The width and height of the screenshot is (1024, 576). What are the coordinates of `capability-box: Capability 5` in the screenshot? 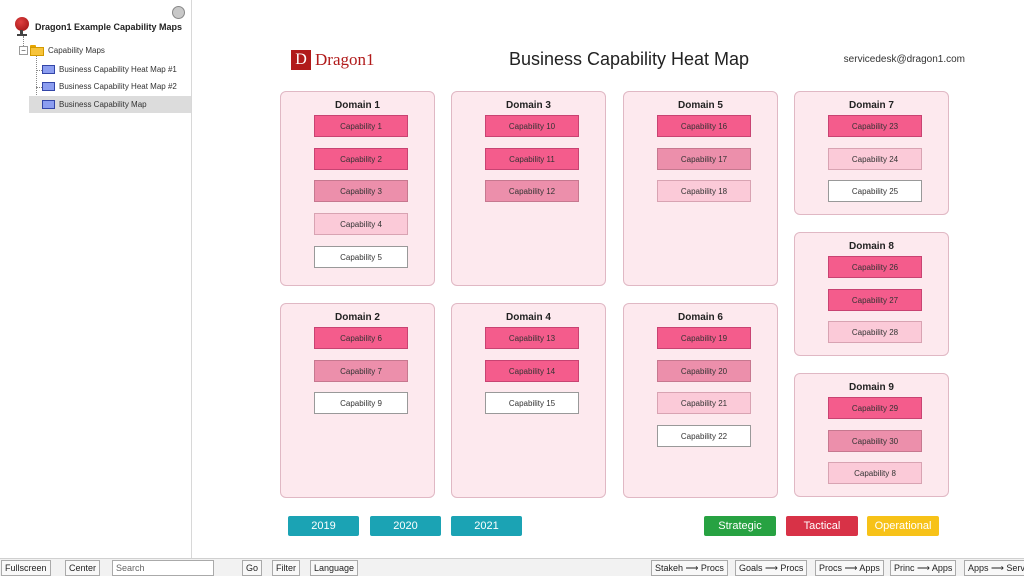 It's located at (361, 256).